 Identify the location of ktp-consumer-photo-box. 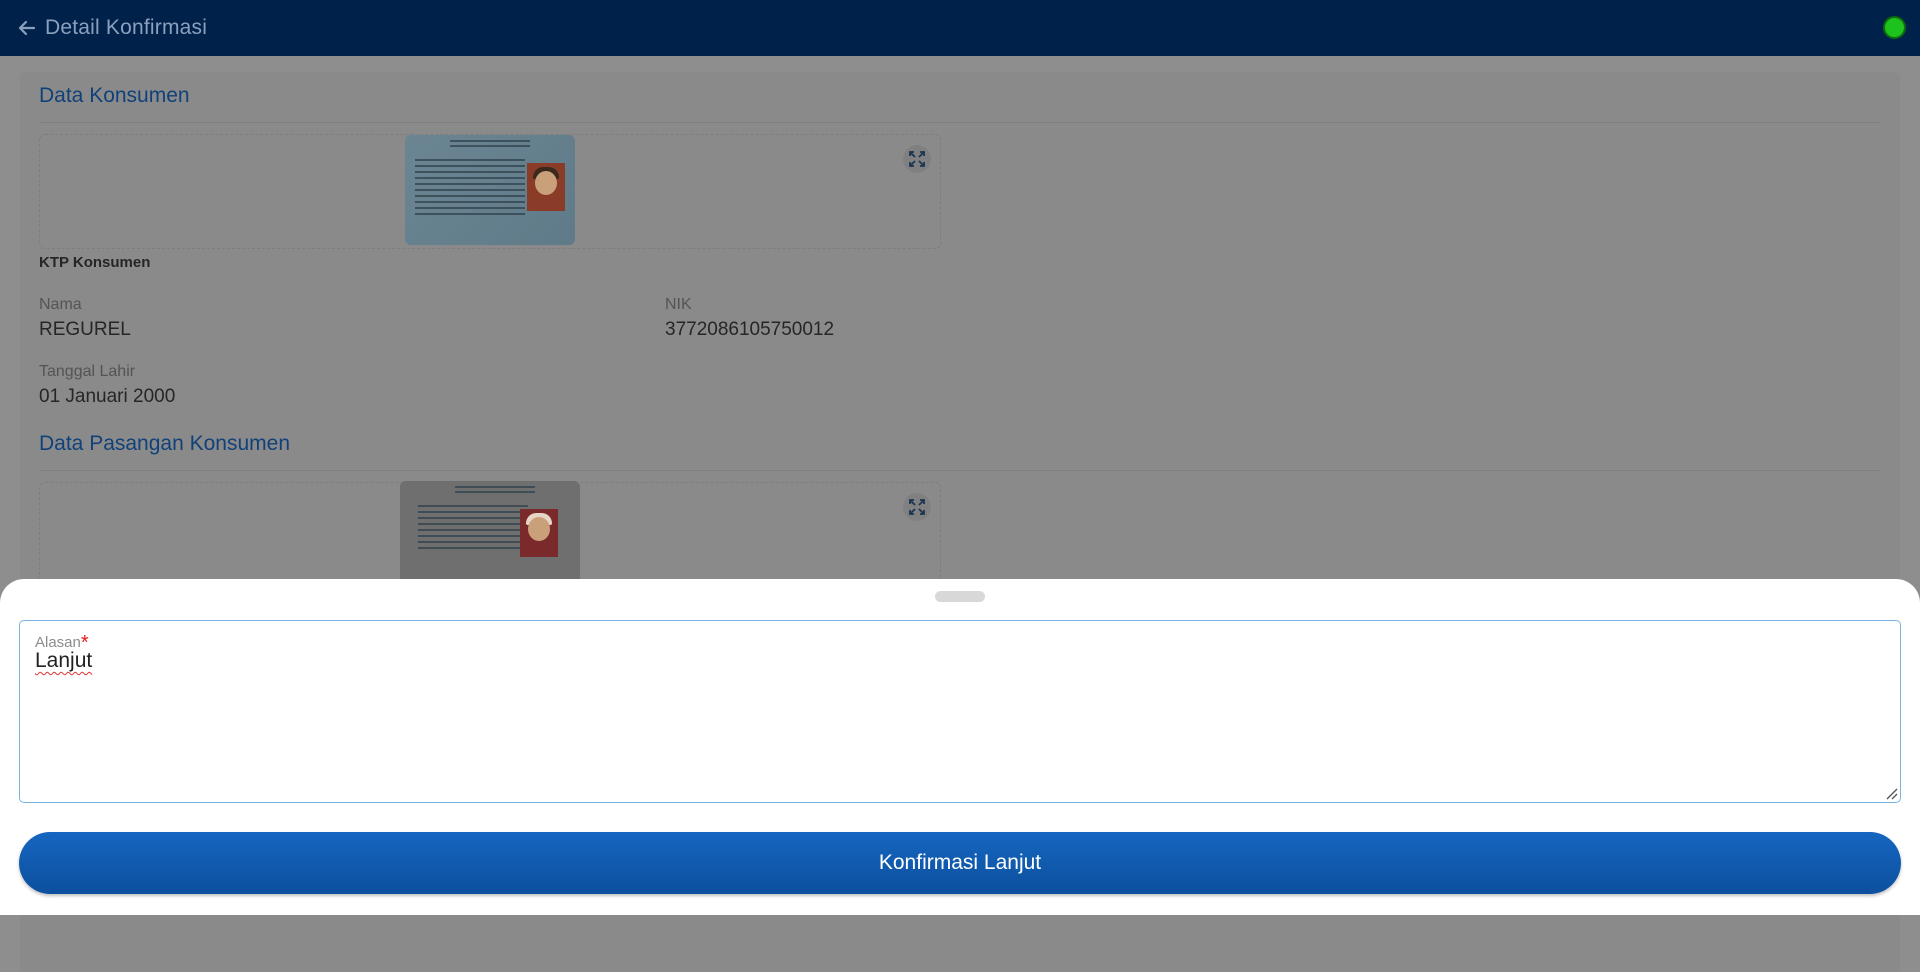
(490, 191).